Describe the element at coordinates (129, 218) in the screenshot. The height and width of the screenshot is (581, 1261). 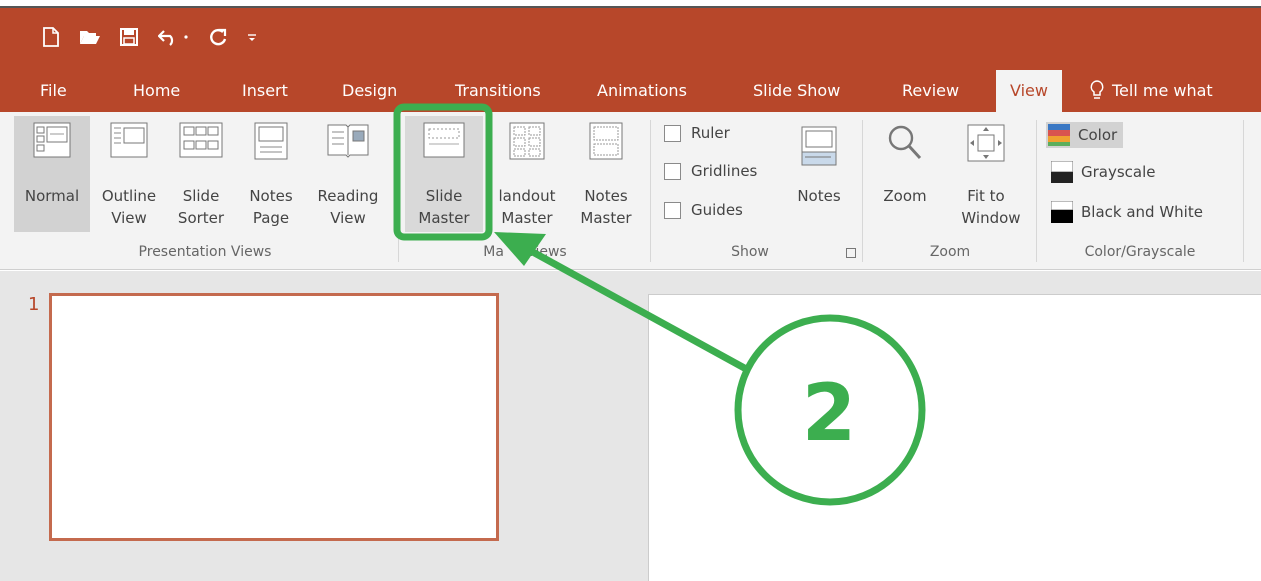
I see `outline-view-label-2: View` at that location.